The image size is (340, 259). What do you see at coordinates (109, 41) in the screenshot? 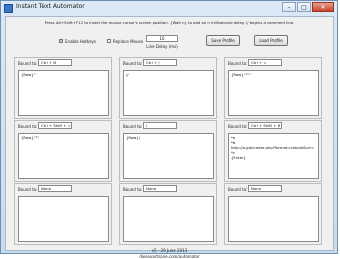
I see `replace-mouse-checkbox` at bounding box center [109, 41].